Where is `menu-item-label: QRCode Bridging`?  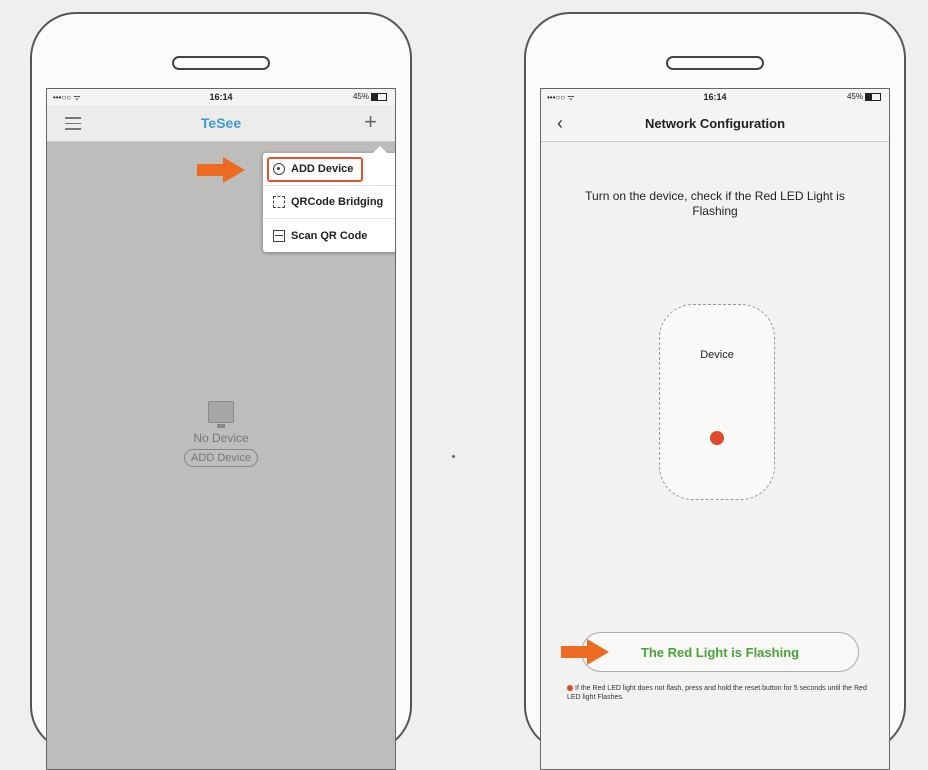
menu-item-label: QRCode Bridging is located at coordinates (337, 202).